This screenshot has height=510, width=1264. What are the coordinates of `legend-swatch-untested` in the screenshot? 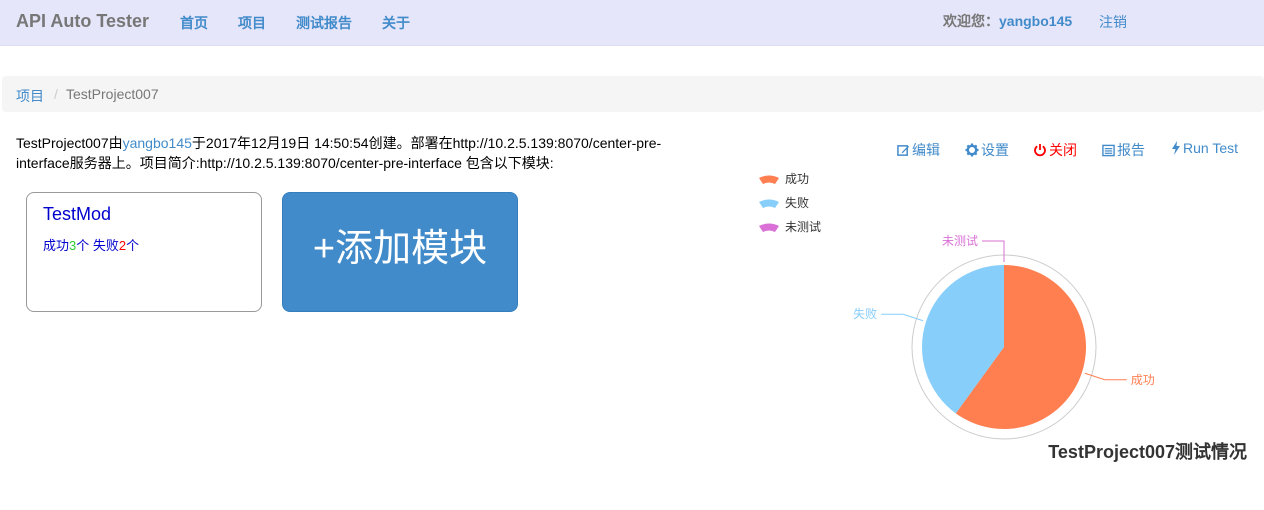 It's located at (769, 227).